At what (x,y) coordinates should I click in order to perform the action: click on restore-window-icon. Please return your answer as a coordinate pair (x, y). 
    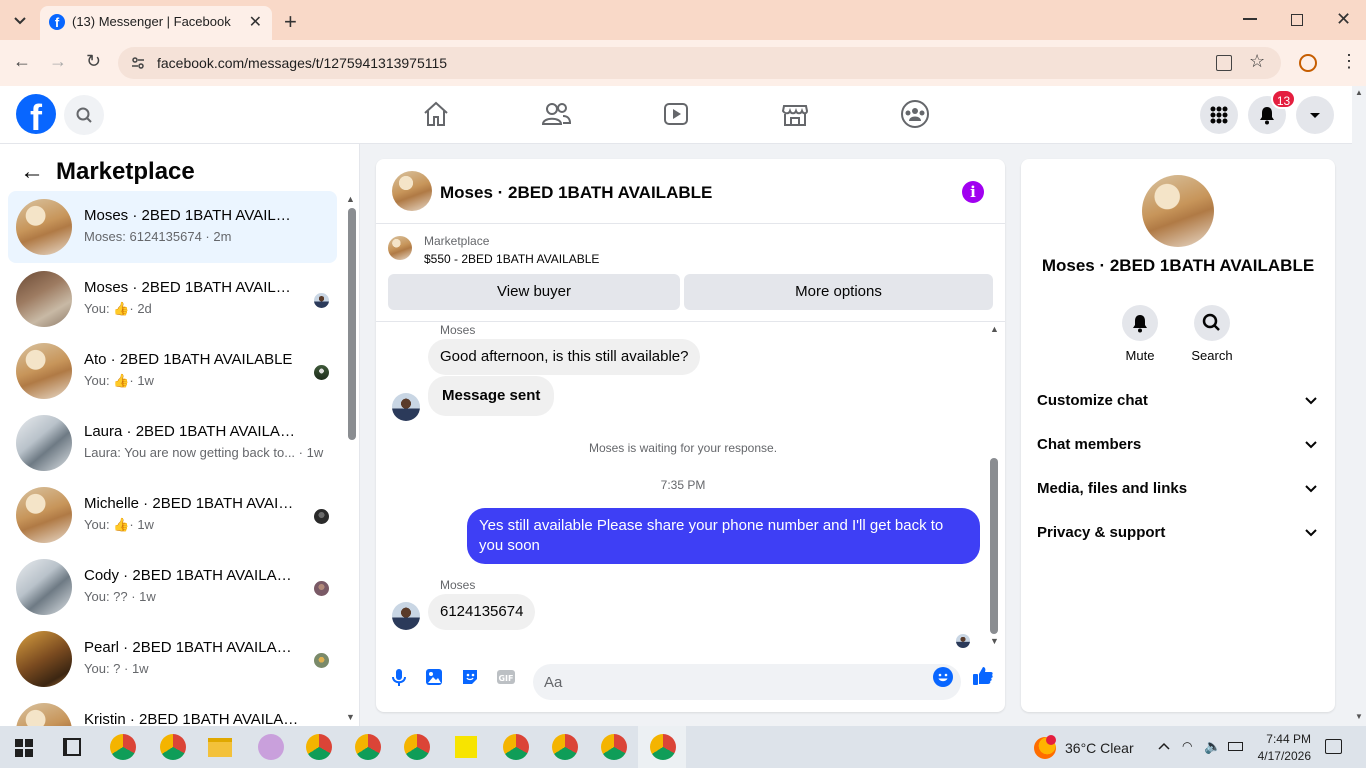
    Looking at the image, I should click on (1297, 20).